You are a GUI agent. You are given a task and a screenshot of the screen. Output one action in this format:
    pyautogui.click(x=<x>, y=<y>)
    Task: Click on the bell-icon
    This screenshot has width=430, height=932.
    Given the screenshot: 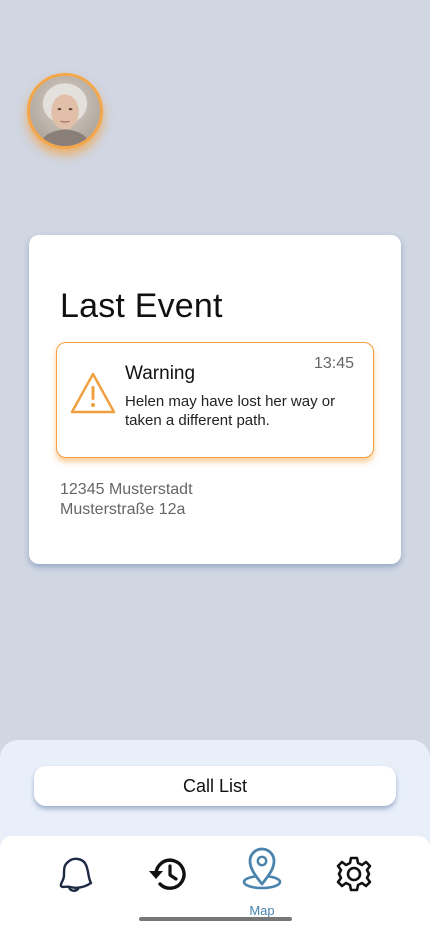 What is the action you would take?
    pyautogui.click(x=76, y=874)
    